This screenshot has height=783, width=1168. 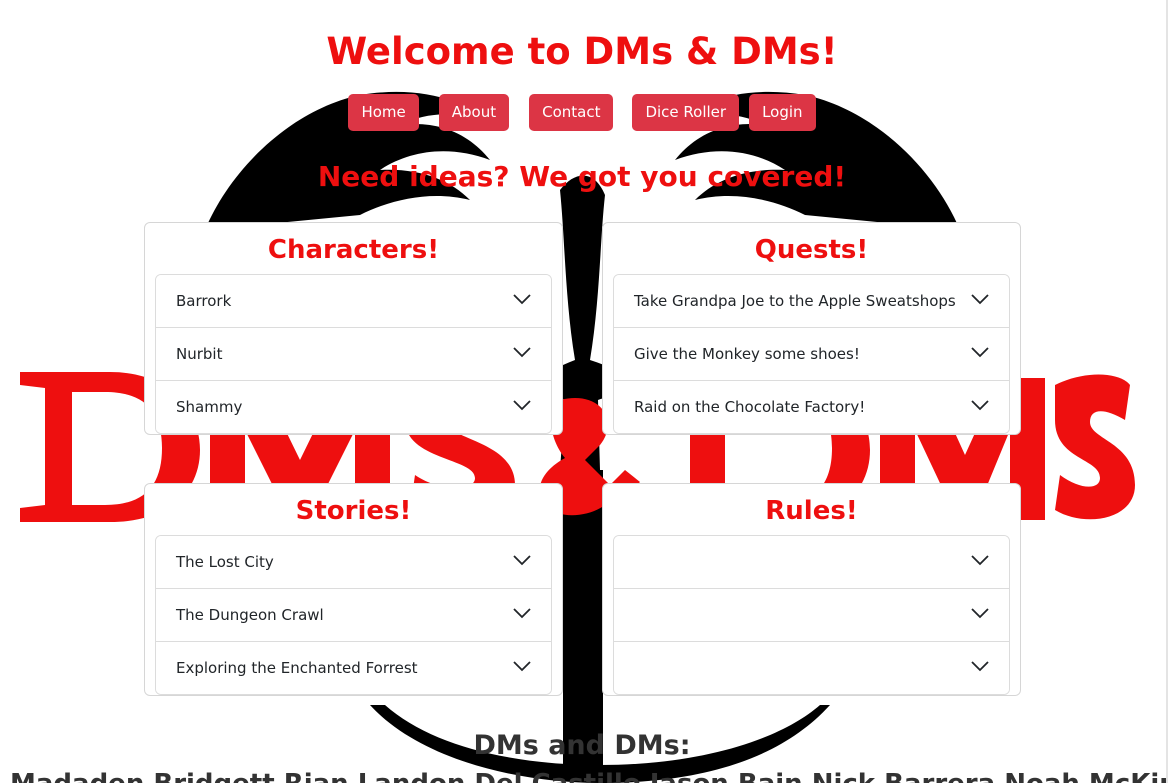 I want to click on nav-dice-roller-button: Dice Roller, so click(x=686, y=112).